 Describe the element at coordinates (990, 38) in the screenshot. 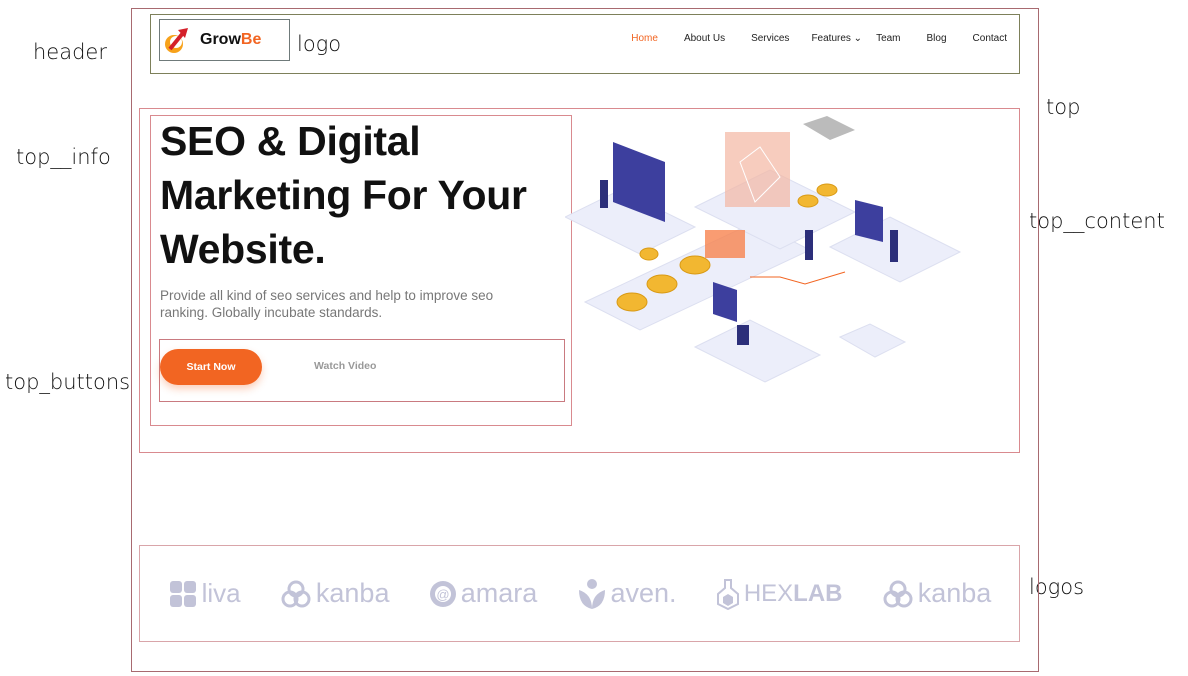

I see `nav-contact: Contact` at that location.